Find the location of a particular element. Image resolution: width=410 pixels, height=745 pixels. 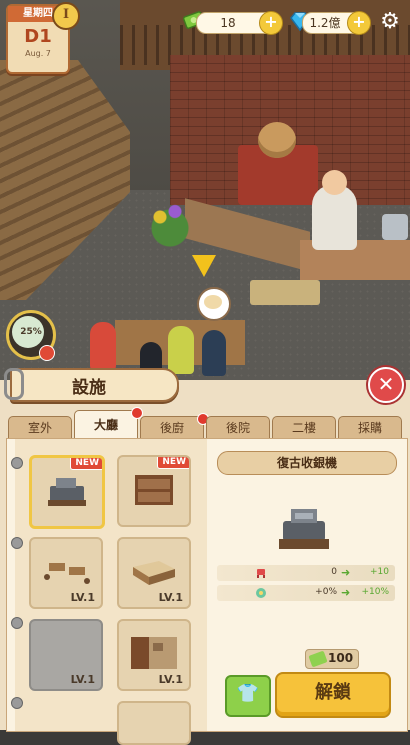

day-number: D1 is located at coordinates (38, 36).